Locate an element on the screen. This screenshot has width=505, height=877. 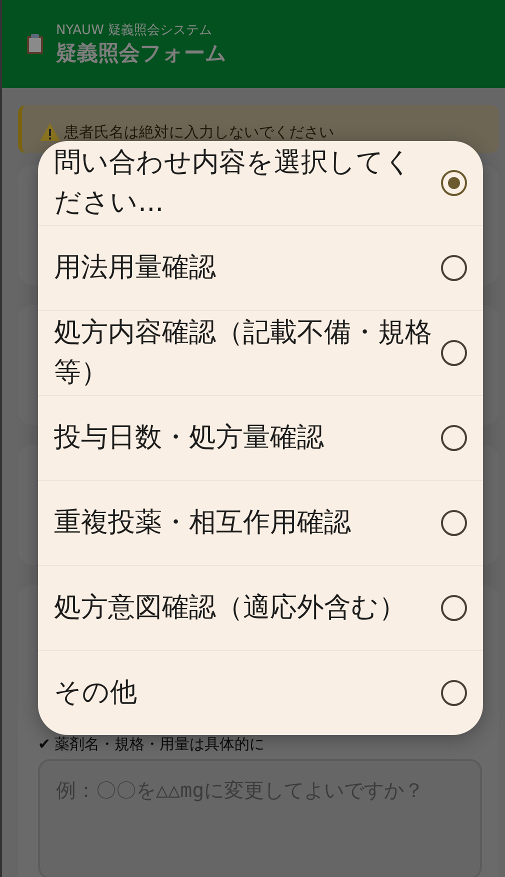
option-label: 重複投薬・相互作用確認 is located at coordinates (203, 523).